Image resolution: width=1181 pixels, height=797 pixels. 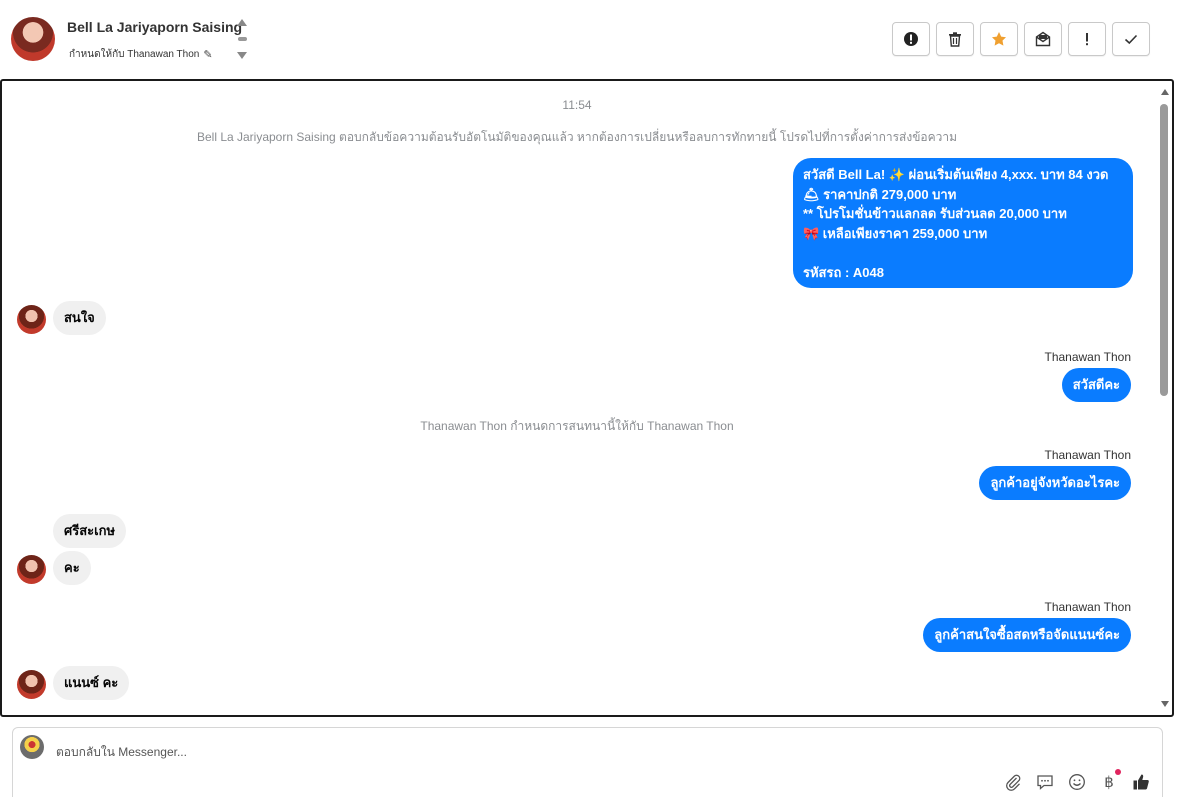 I want to click on exclamation-circle-icon, so click(x=911, y=39).